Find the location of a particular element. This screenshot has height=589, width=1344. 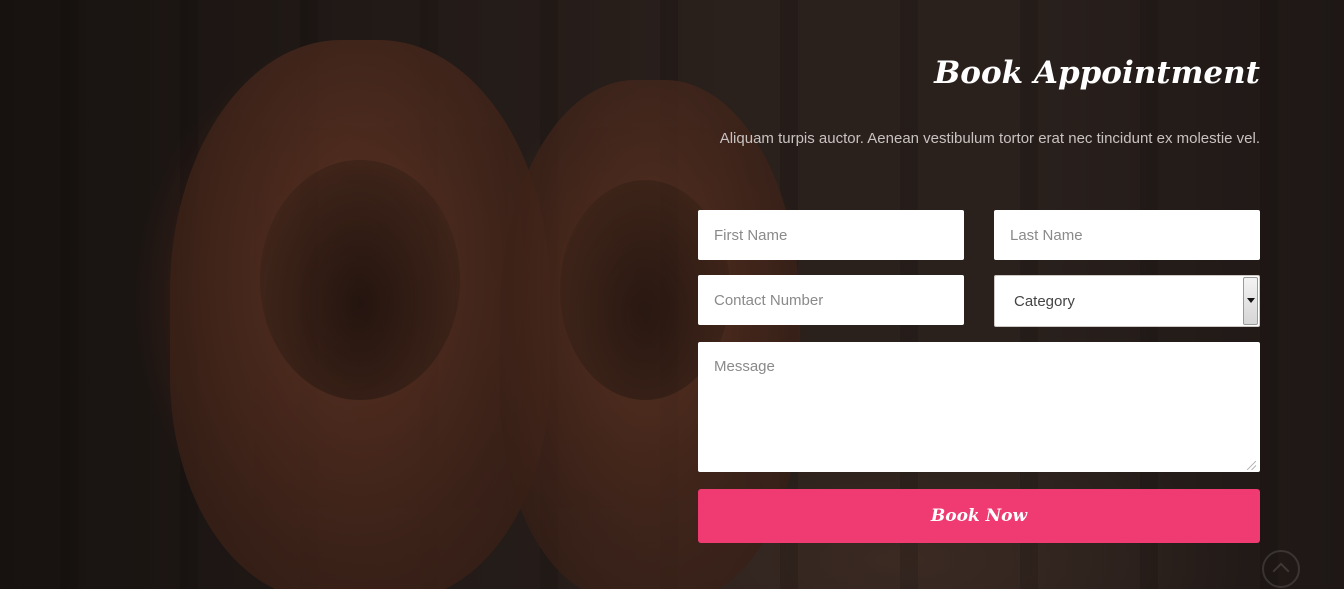

category-selected-value: Category is located at coordinates (1044, 301).